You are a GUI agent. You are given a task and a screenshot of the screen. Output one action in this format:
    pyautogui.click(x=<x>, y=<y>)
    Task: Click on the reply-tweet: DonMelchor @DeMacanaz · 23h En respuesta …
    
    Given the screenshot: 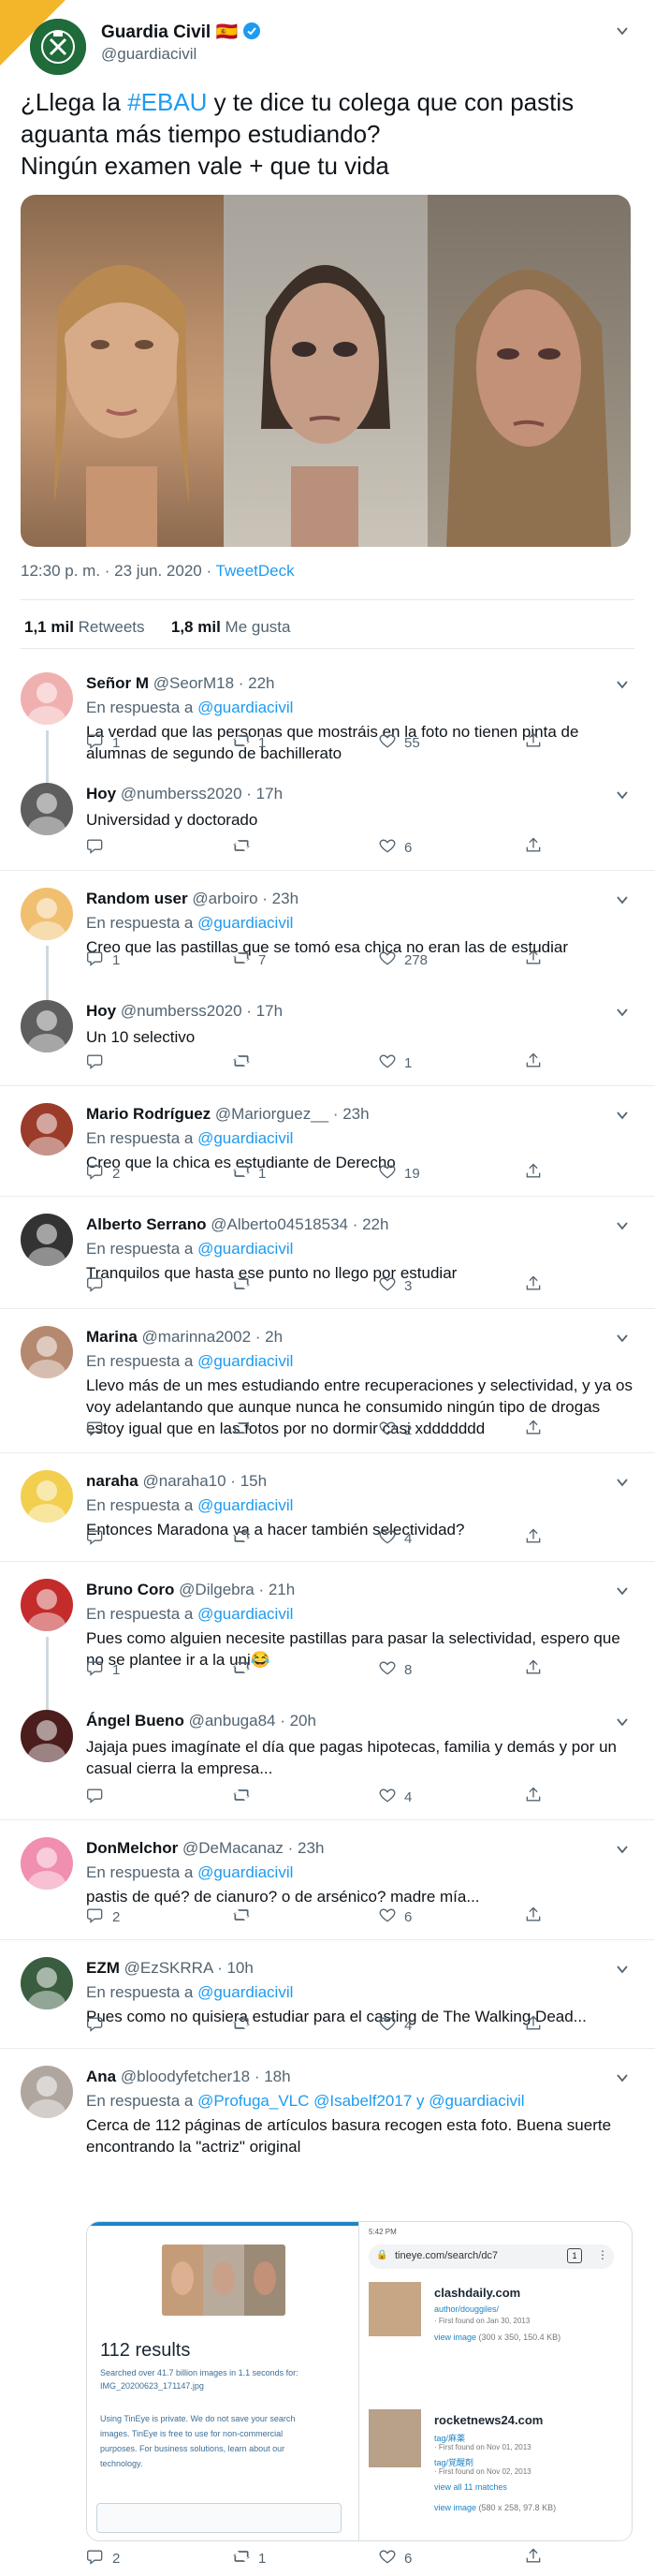 What is the action you would take?
    pyautogui.click(x=327, y=1880)
    